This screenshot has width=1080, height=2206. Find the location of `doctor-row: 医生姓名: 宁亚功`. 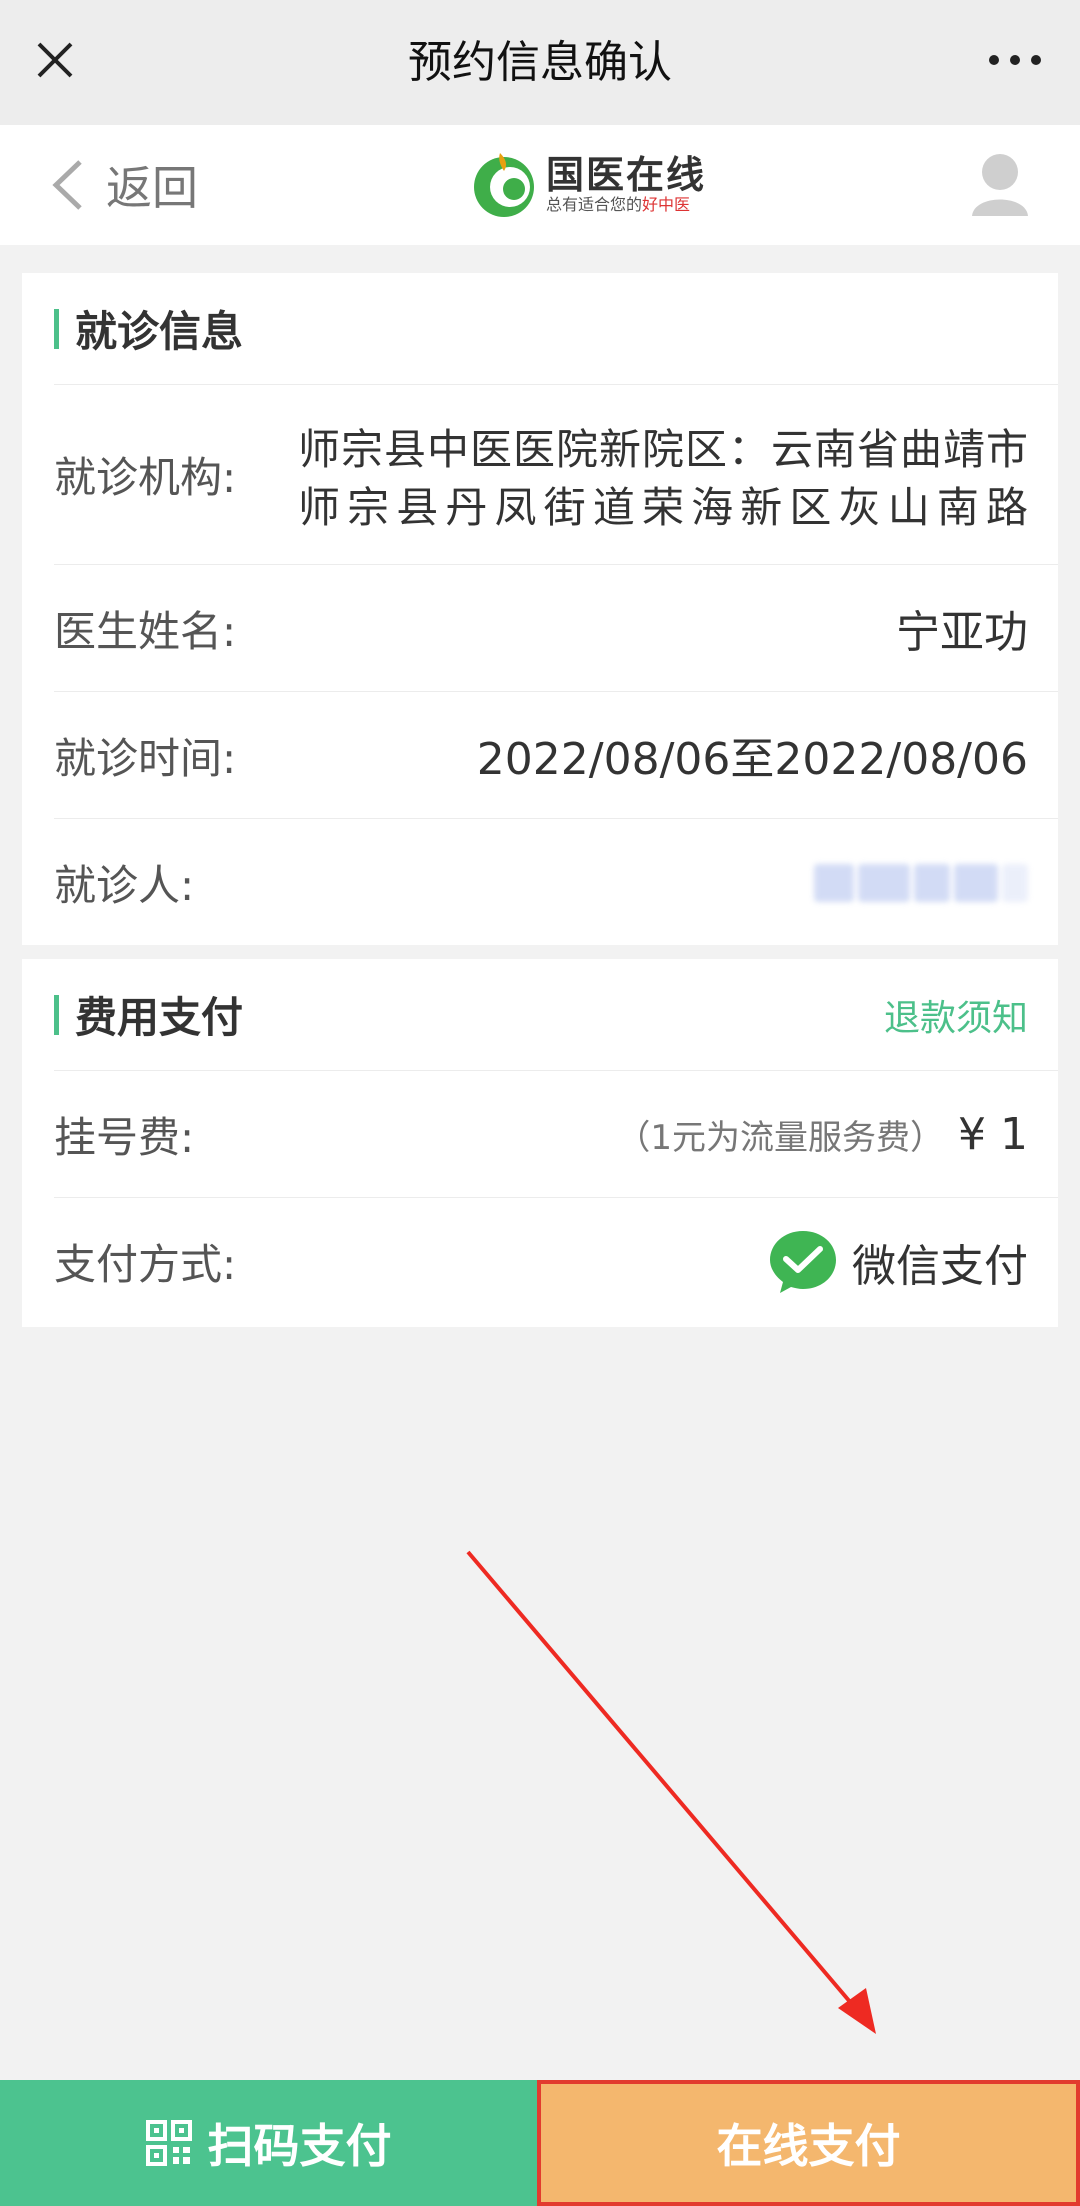

doctor-row: 医生姓名: 宁亚功 is located at coordinates (556, 628).